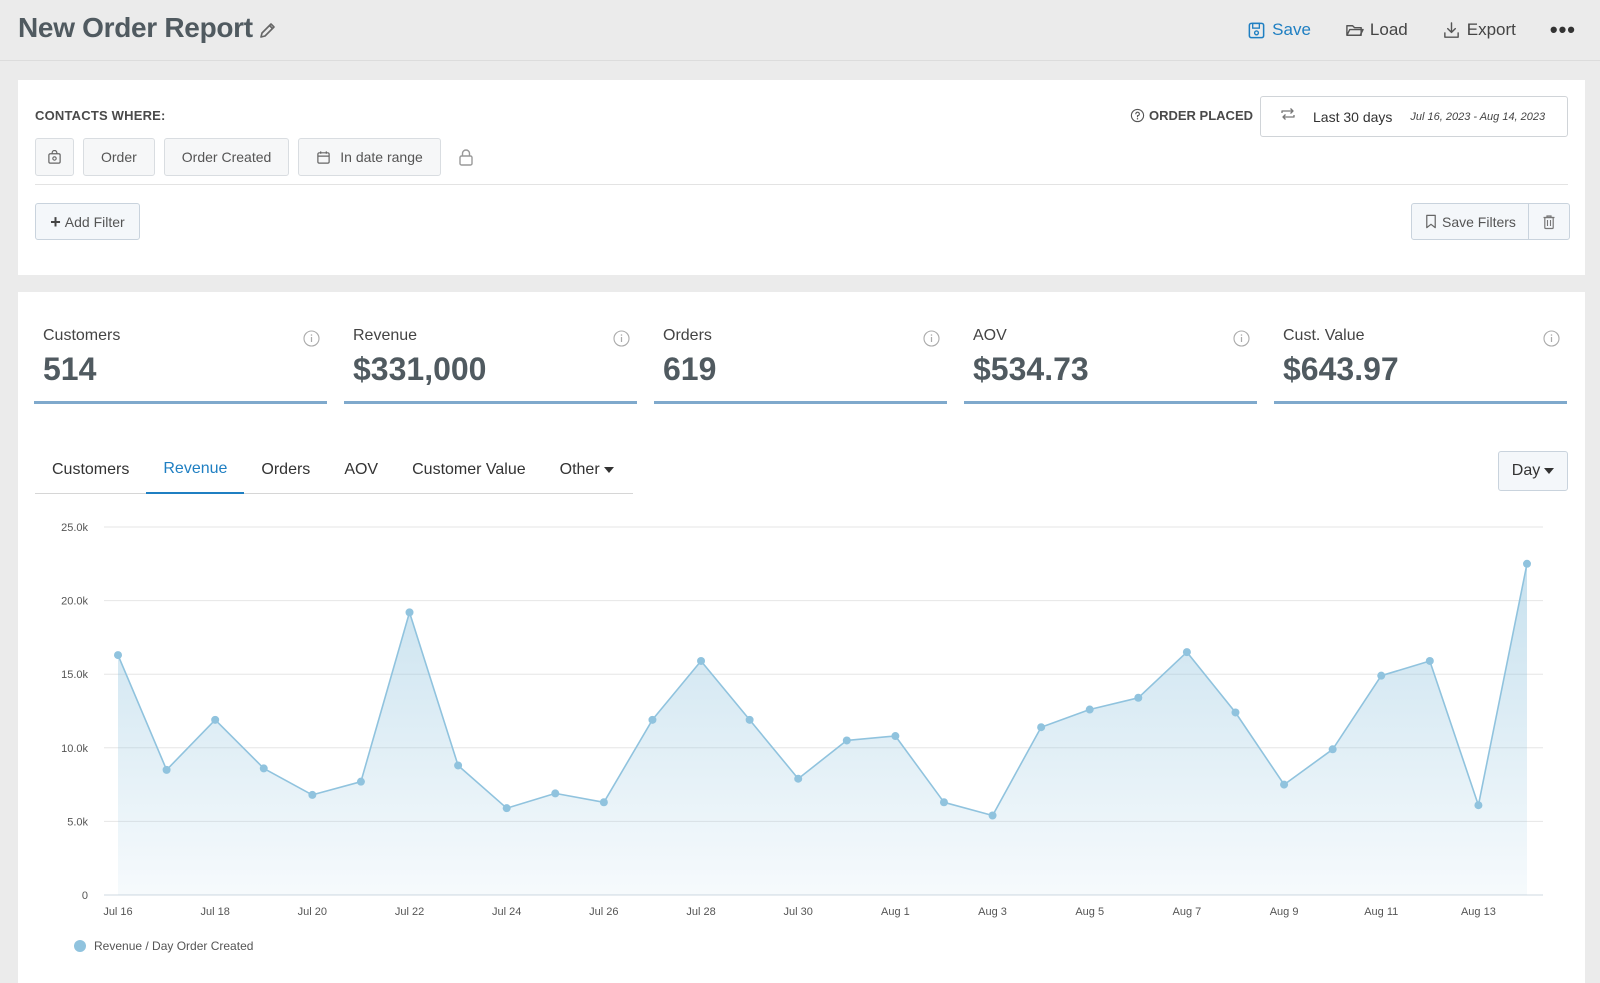  I want to click on shopping-bag-icon, so click(54, 156).